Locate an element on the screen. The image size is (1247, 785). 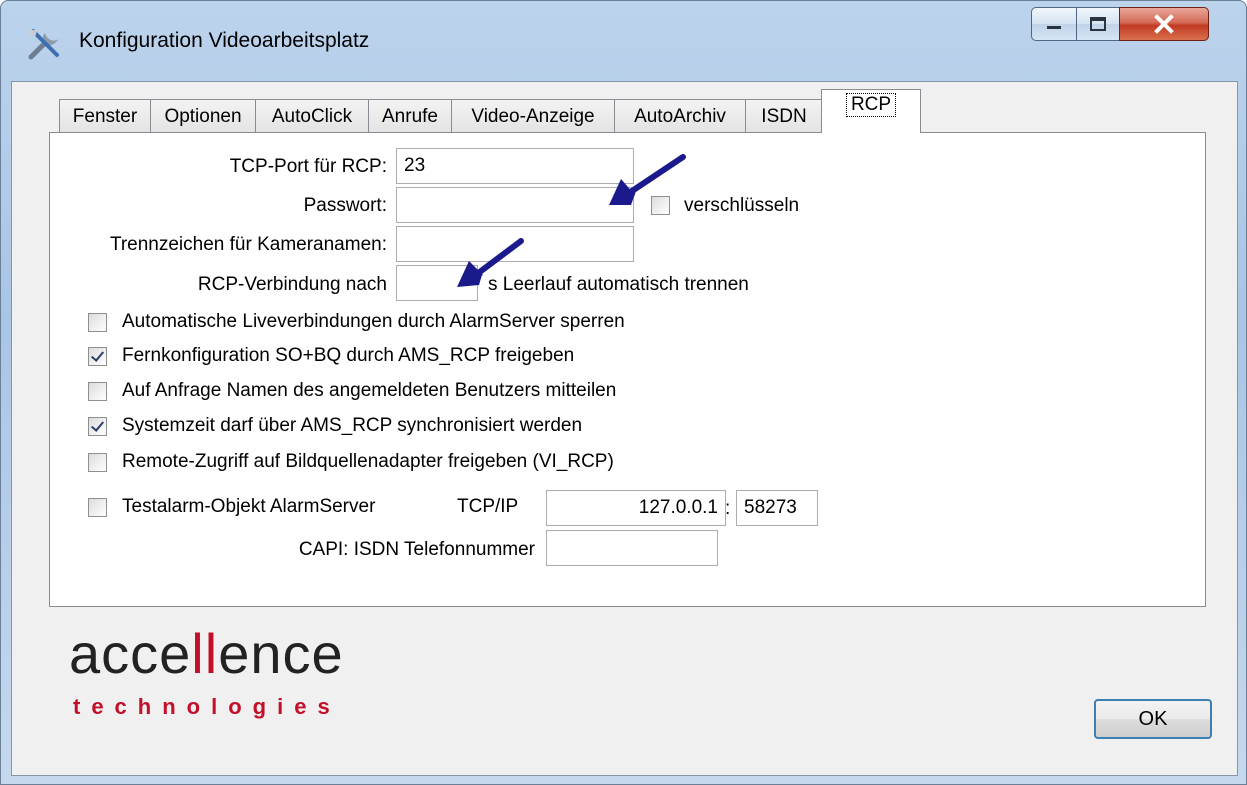
tab-isdn: ISDN is located at coordinates (784, 116).